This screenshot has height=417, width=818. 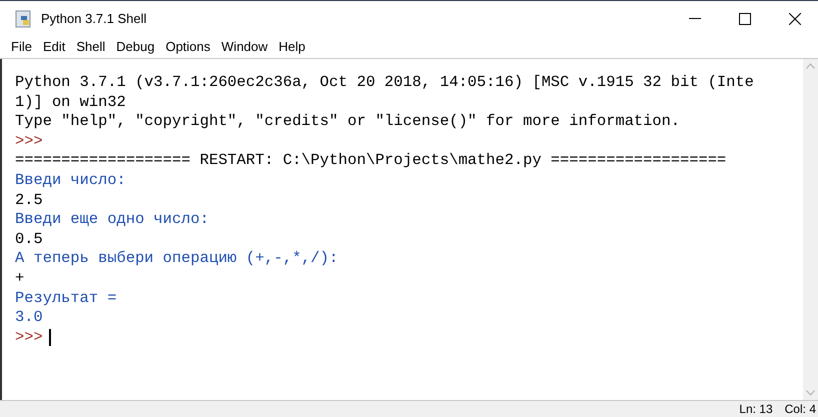 What do you see at coordinates (347, 122) in the screenshot?
I see `shell-line: Type "help", "copyright", "credits" or "license()" for more information.` at bounding box center [347, 122].